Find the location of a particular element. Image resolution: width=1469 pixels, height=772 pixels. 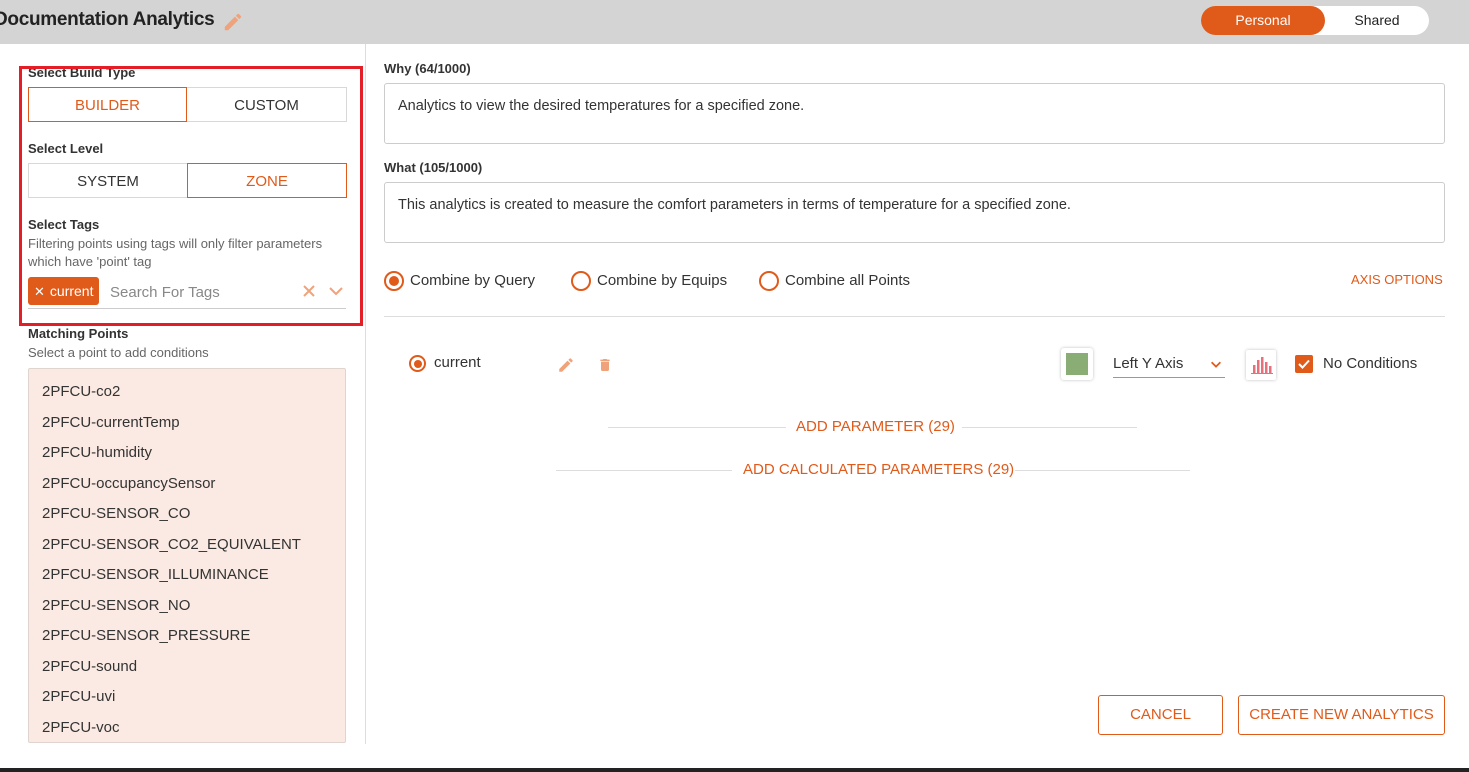

bar-chart-icon-button is located at coordinates (1261, 365).